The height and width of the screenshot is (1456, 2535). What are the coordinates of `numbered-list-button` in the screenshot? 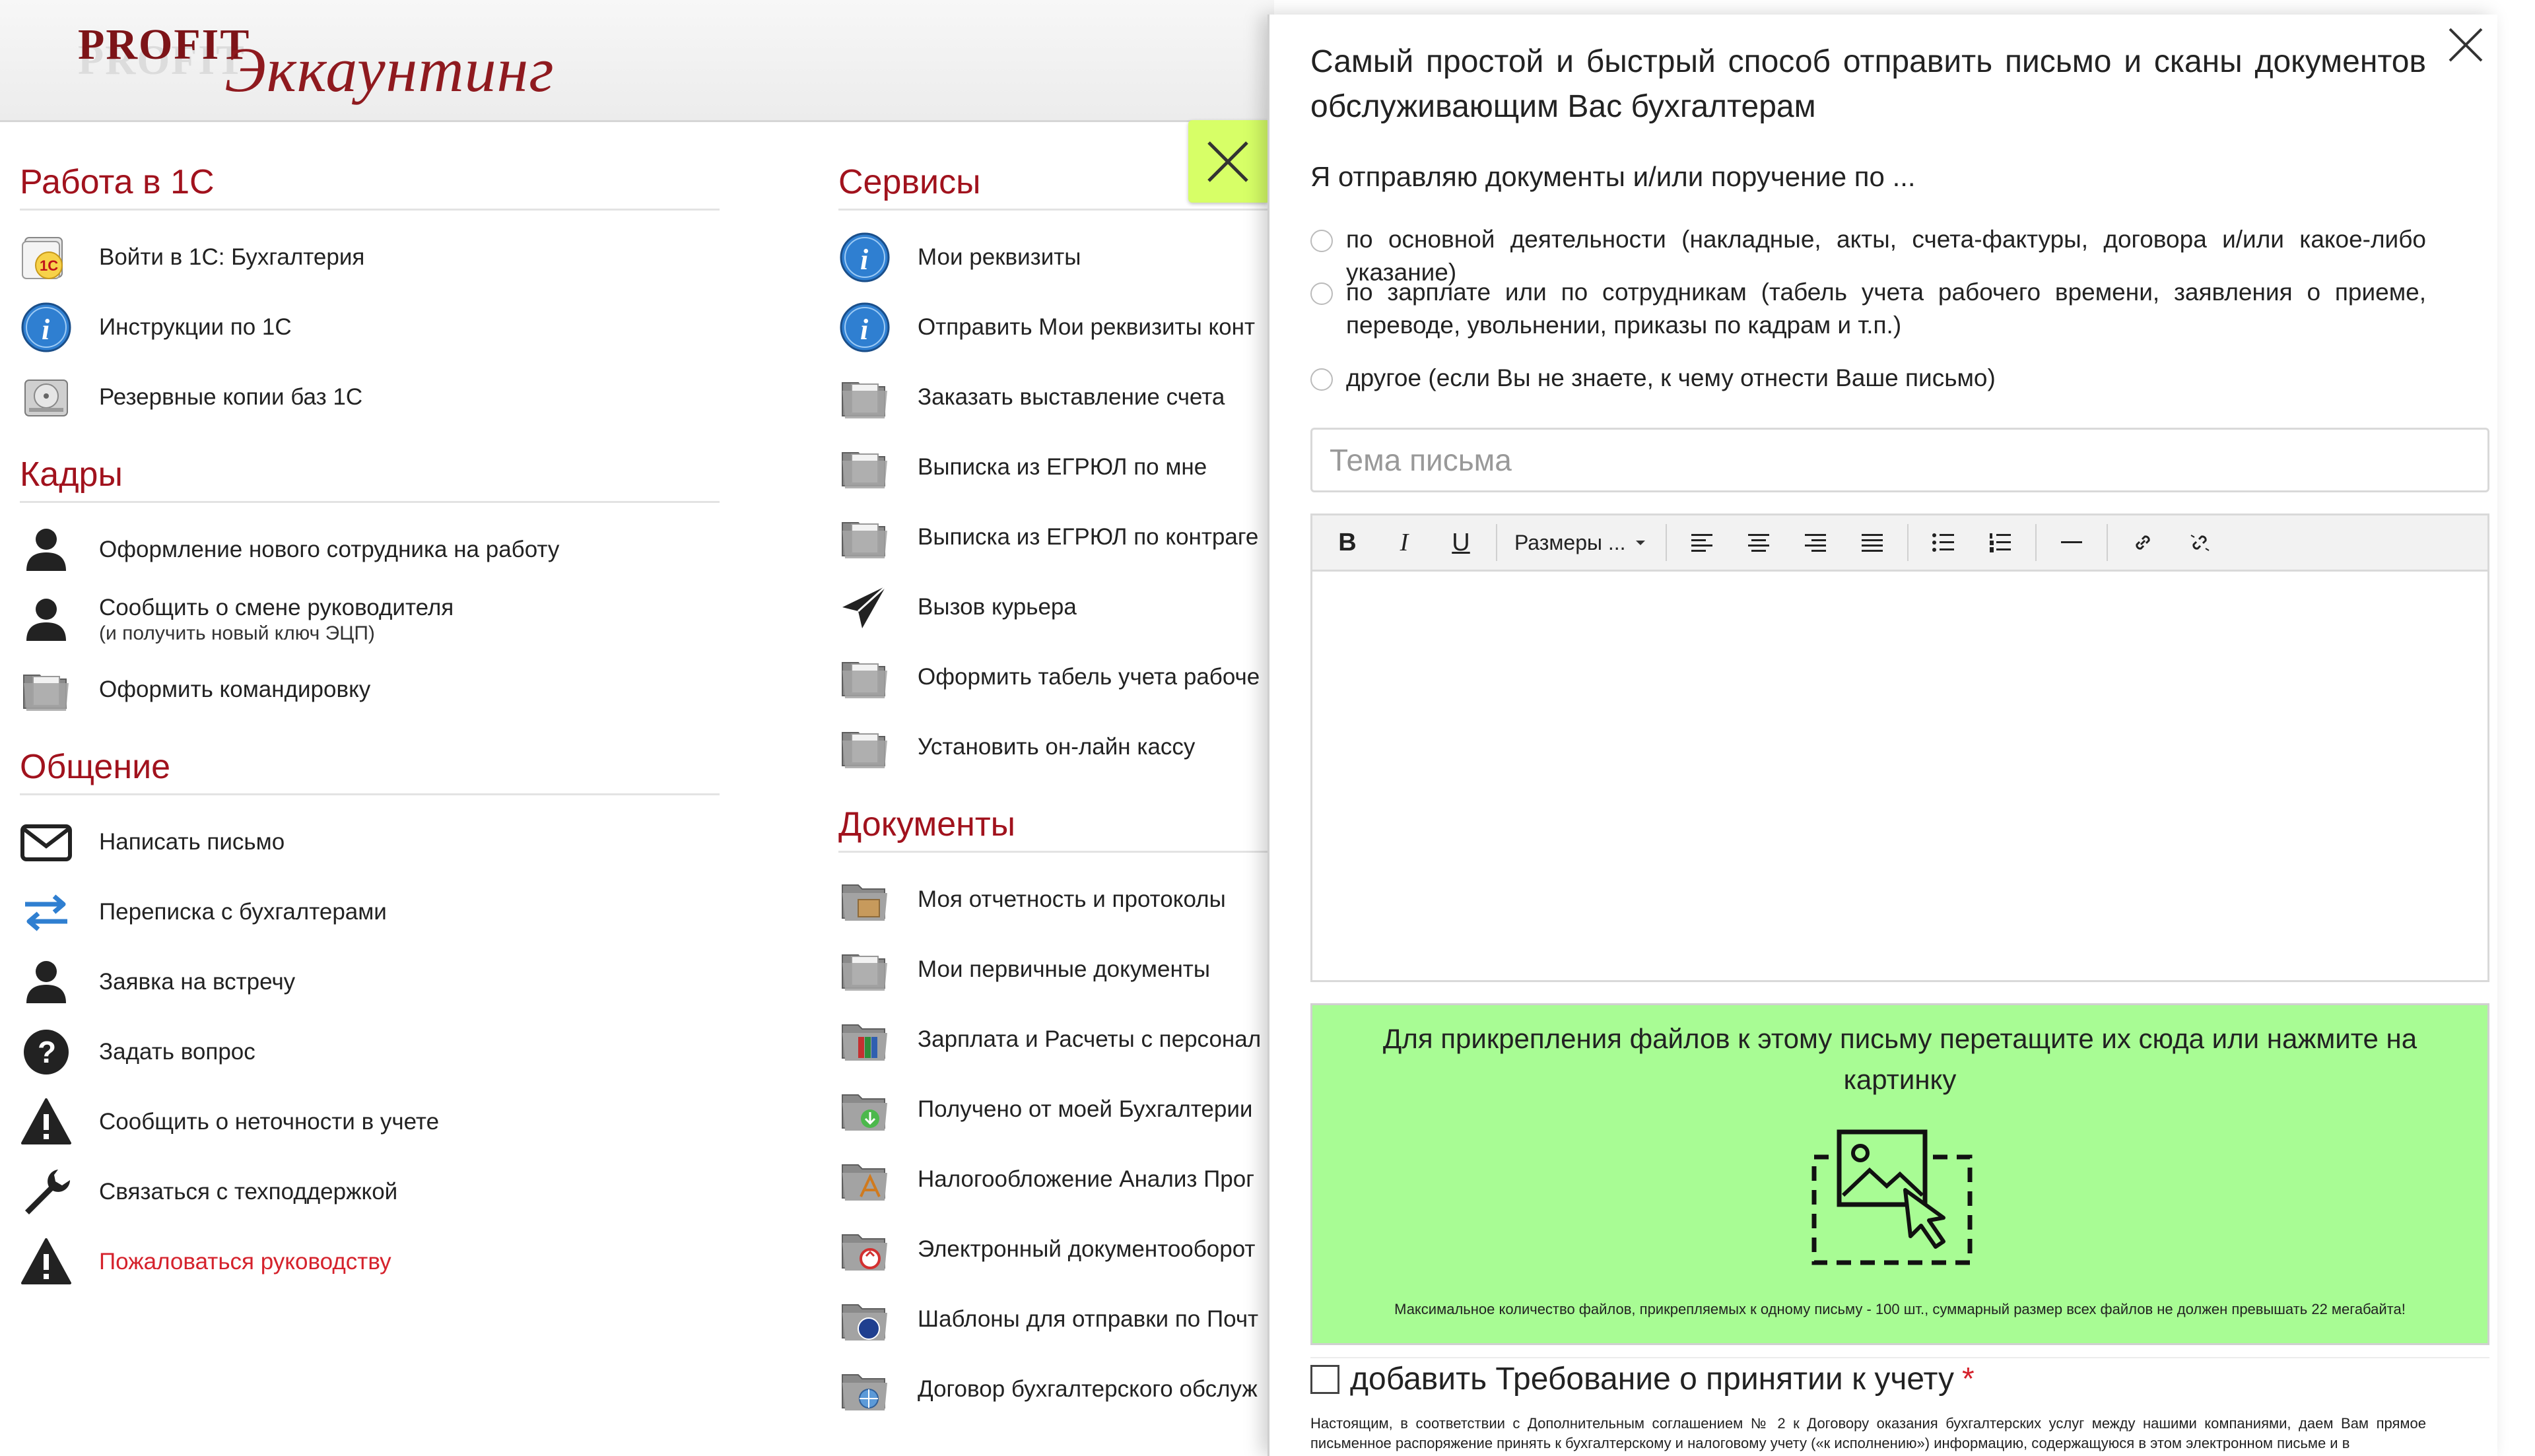 It's located at (2000, 542).